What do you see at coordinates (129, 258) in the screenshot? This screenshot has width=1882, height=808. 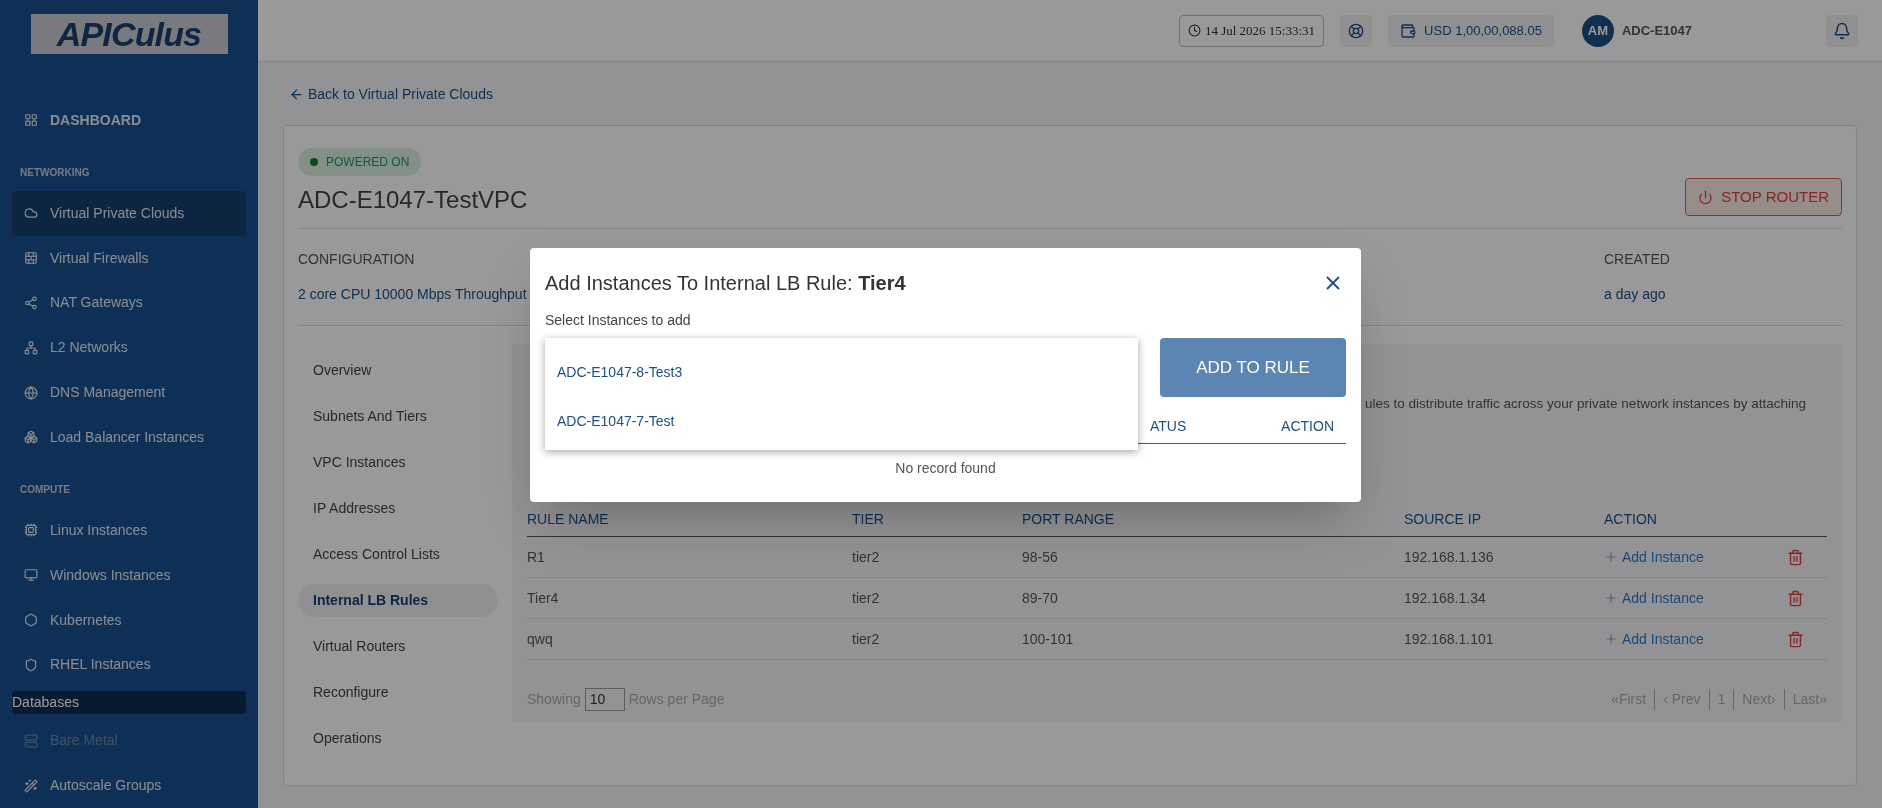 I see `sidebar-item: Virtual Firewalls` at bounding box center [129, 258].